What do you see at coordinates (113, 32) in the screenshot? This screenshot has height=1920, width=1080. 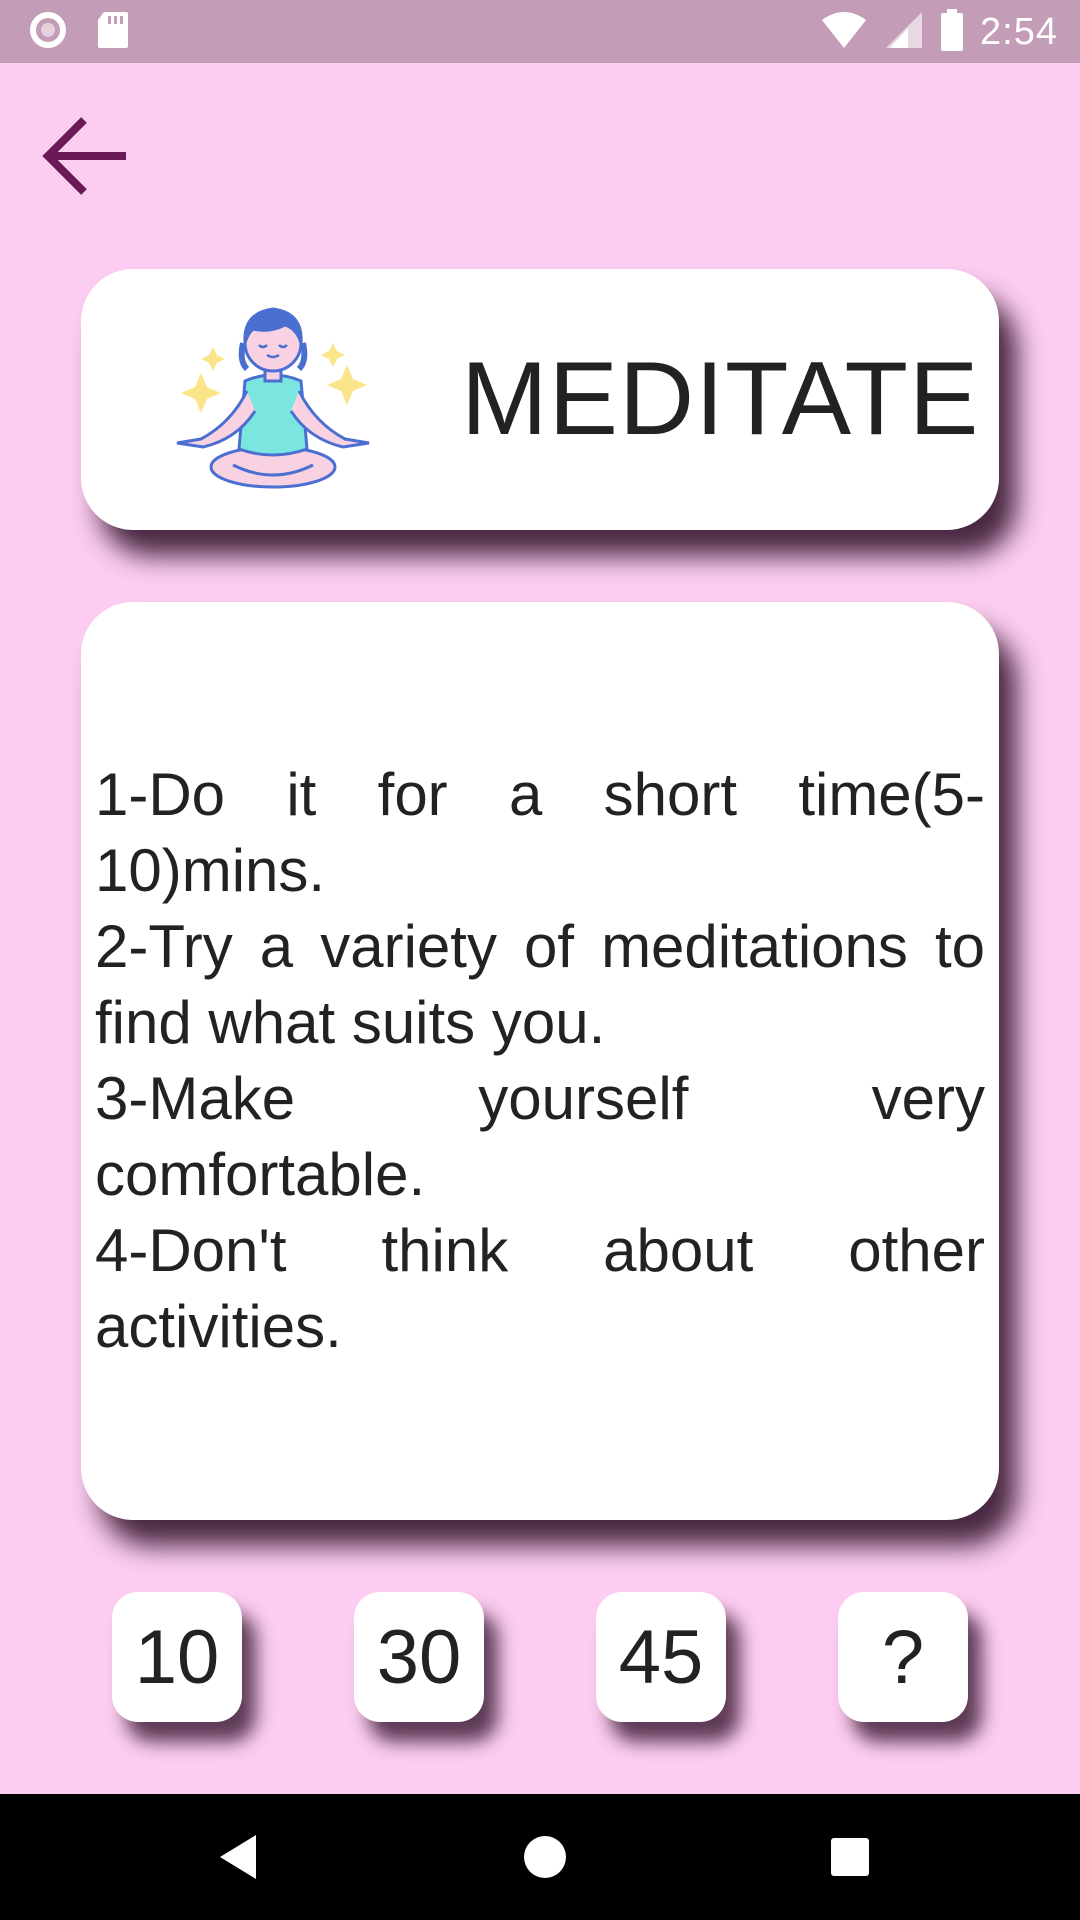 I see `sd-card-icon` at bounding box center [113, 32].